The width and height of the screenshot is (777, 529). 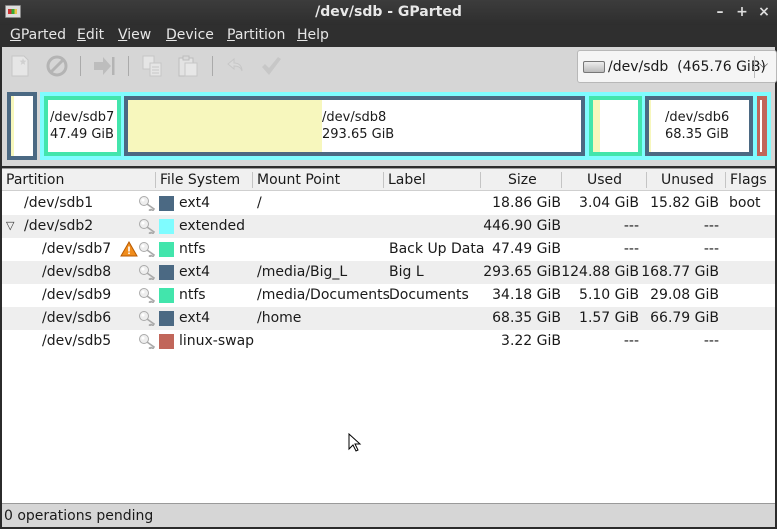 What do you see at coordinates (762, 126) in the screenshot?
I see `diskmap-partition-sdb5` at bounding box center [762, 126].